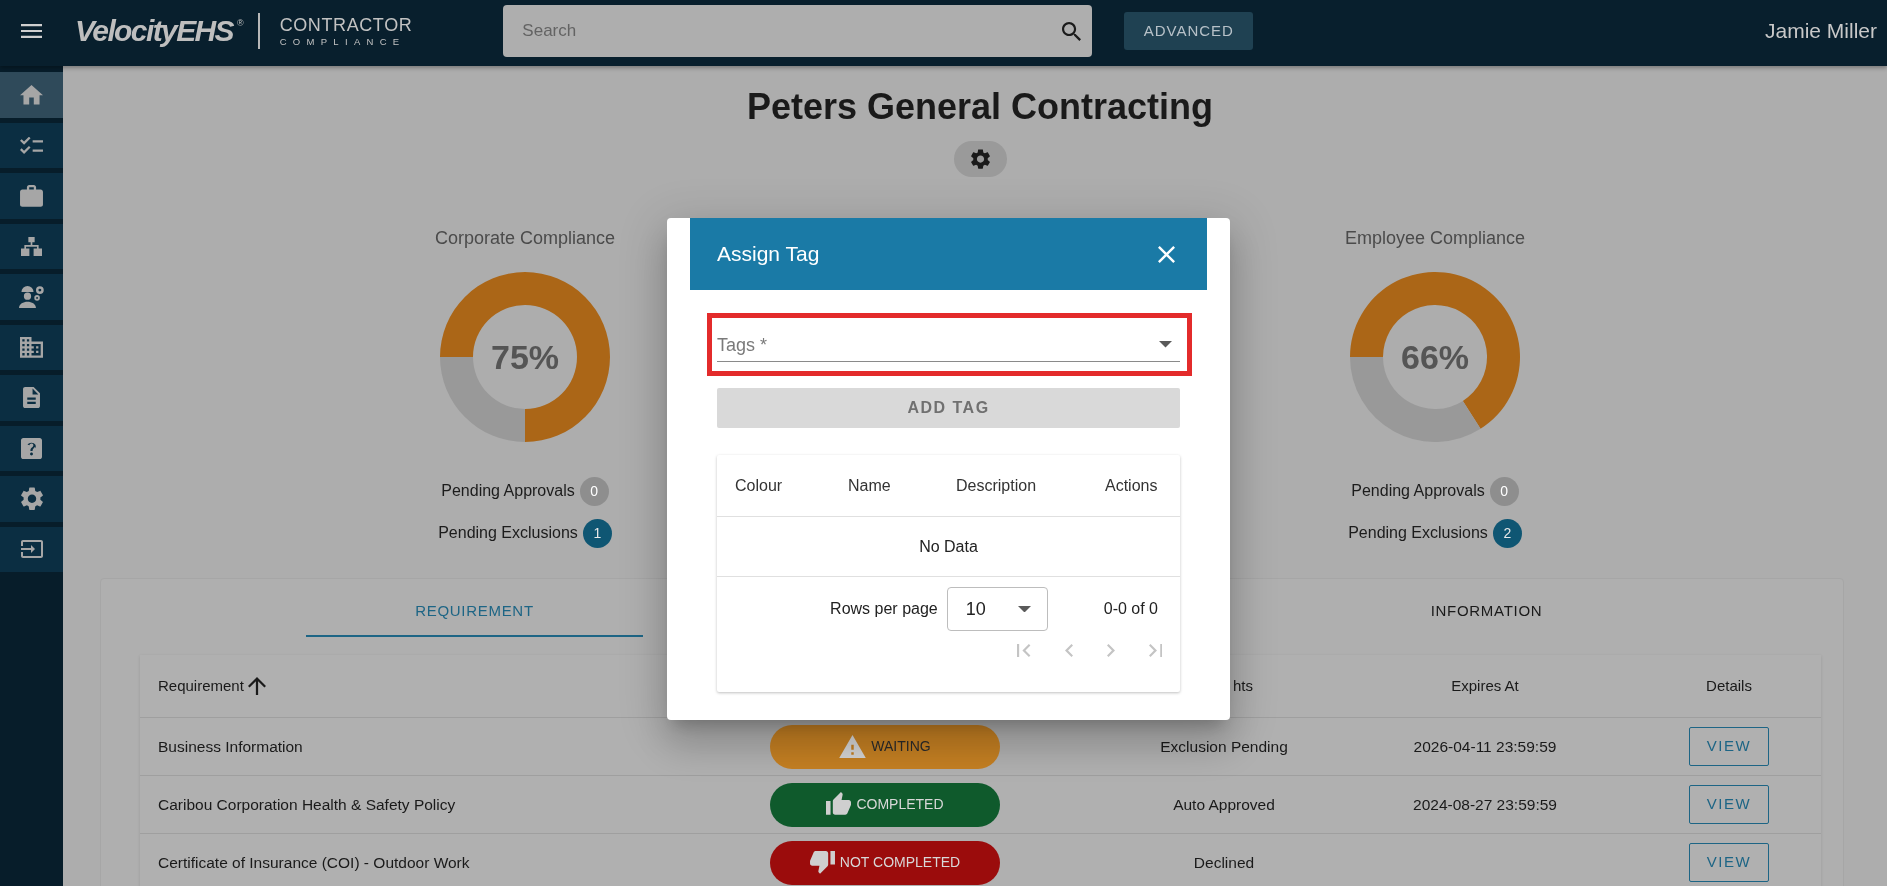  Describe the element at coordinates (948, 546) in the screenshot. I see `empty-message: No Data` at that location.